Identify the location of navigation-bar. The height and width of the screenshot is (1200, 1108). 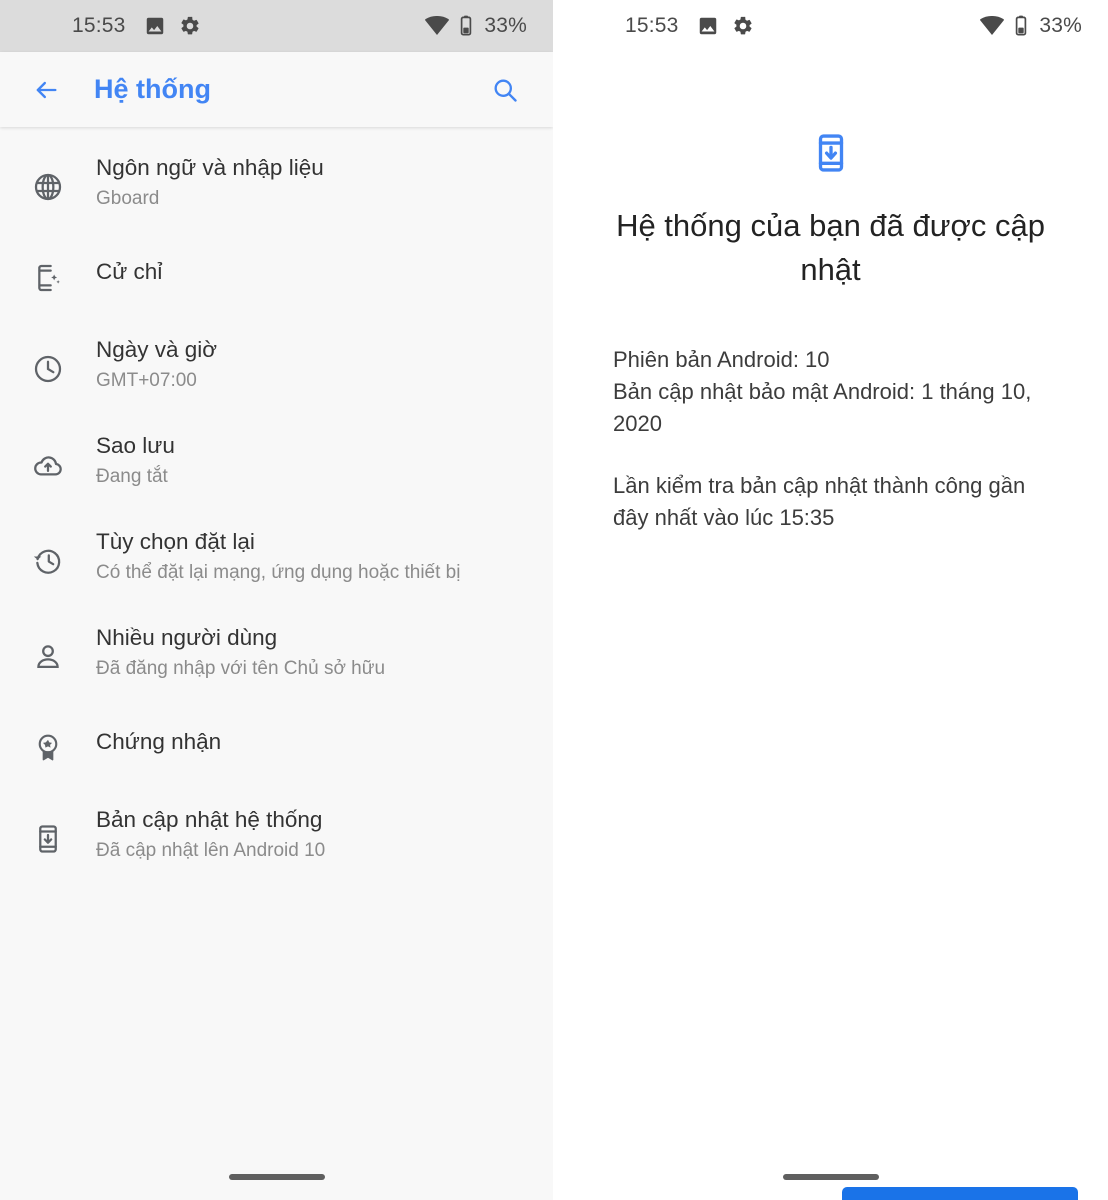
(276, 1177).